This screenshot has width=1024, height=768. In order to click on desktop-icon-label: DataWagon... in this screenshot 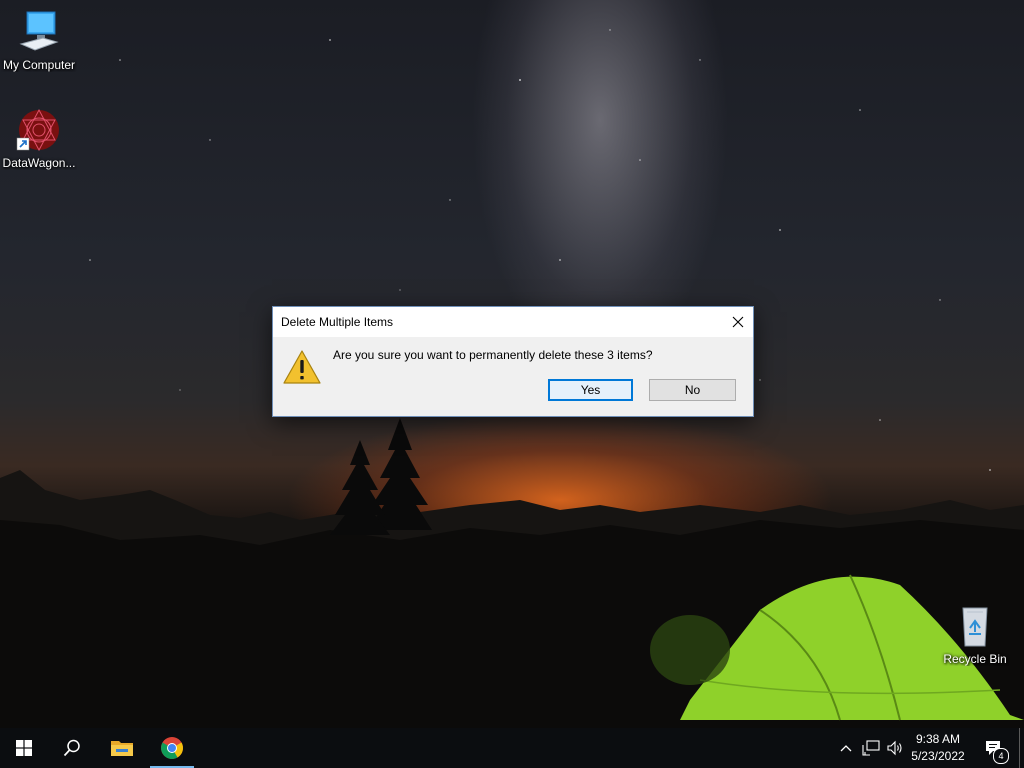, I will do `click(39, 163)`.